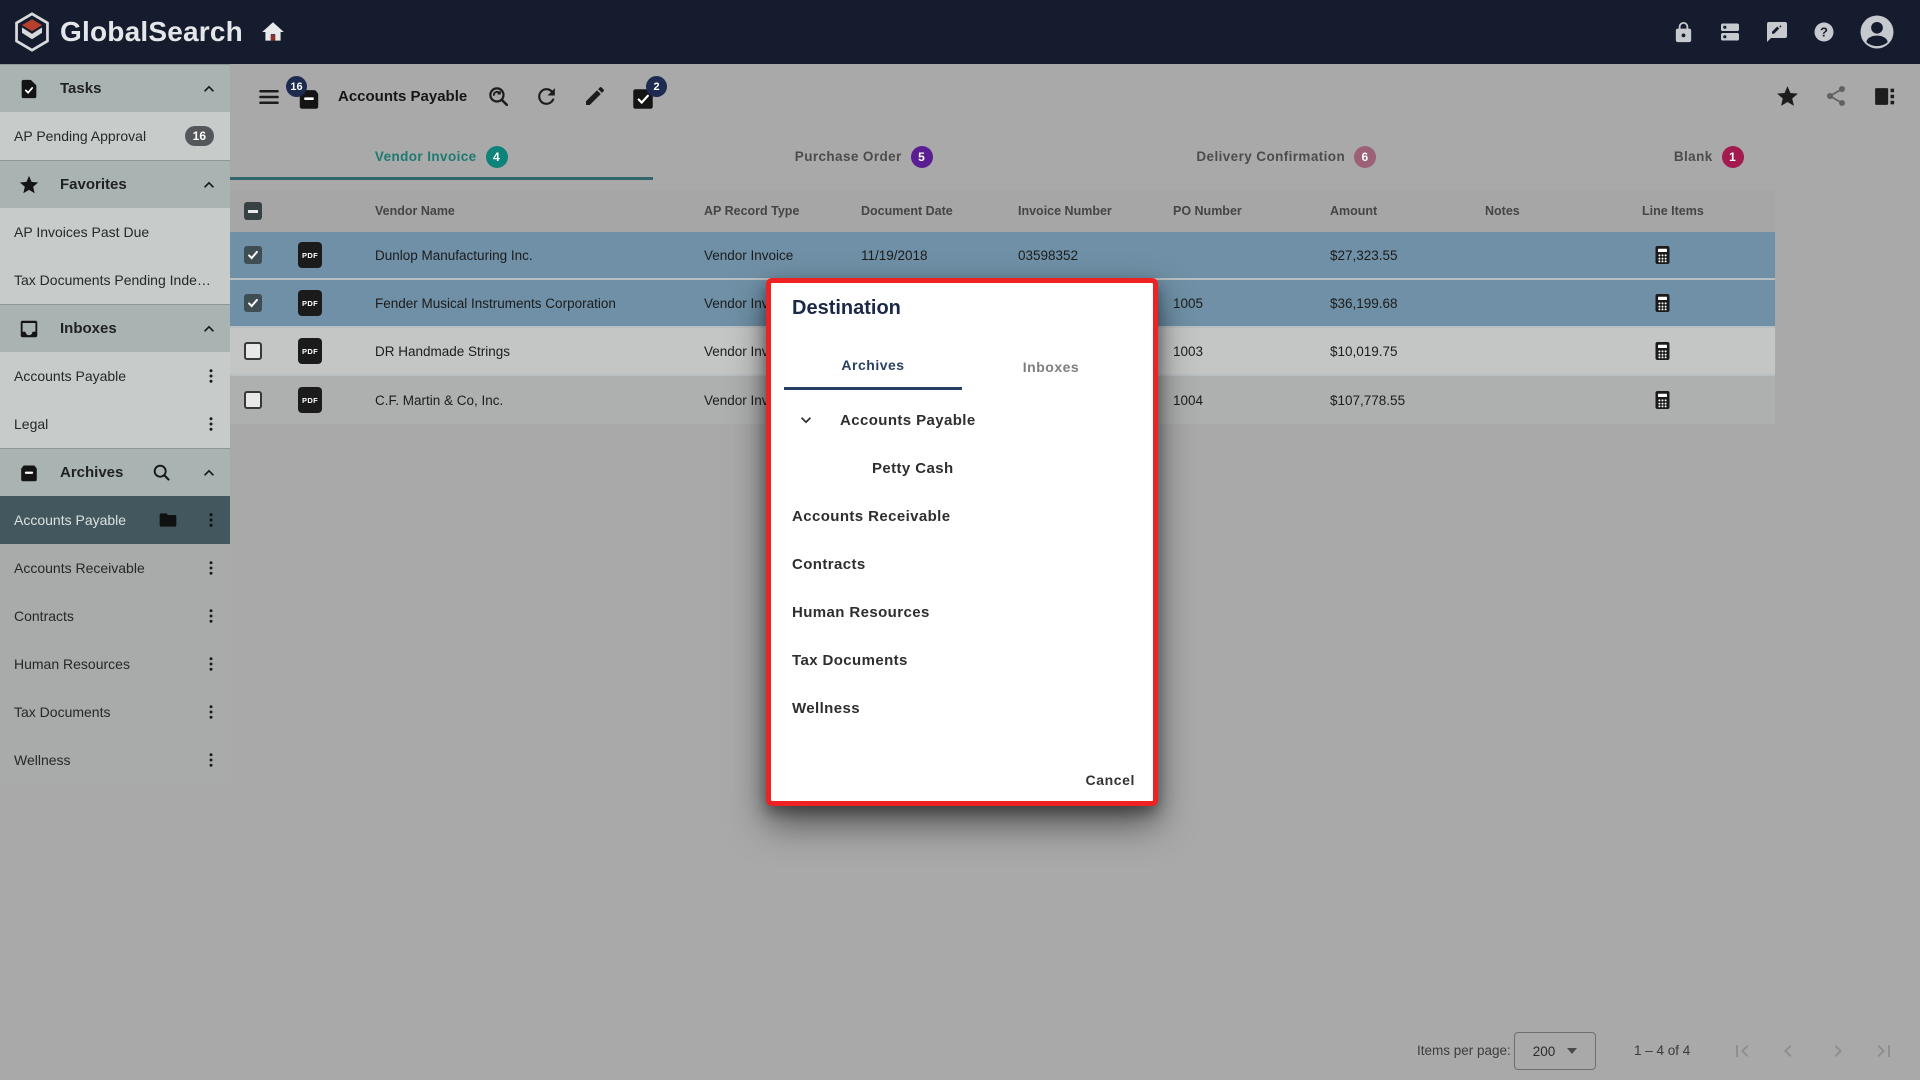  Describe the element at coordinates (962, 420) in the screenshot. I see `tree-item-accounts-payable: Accounts Payable` at that location.